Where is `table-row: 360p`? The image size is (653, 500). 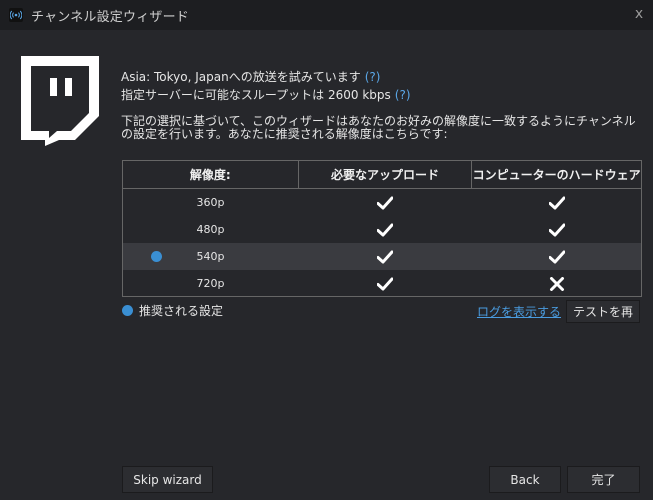
table-row: 360p is located at coordinates (382, 202).